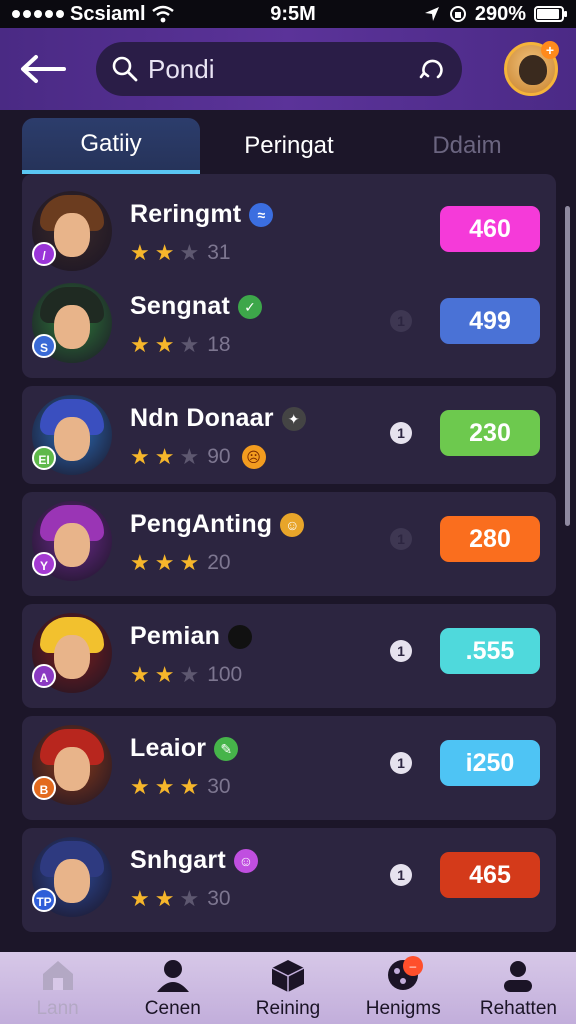  I want to click on clock: 9:5M, so click(293, 13).